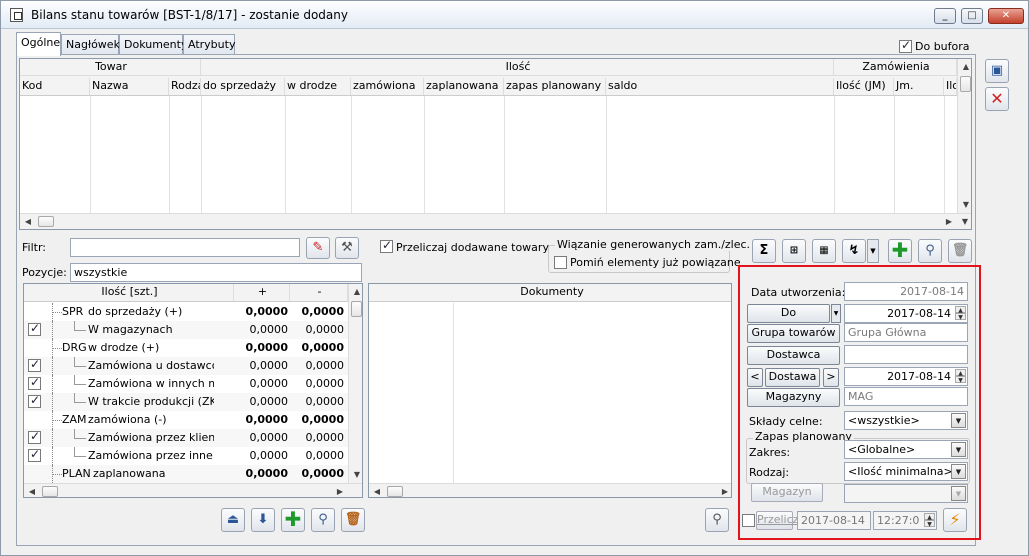  What do you see at coordinates (824, 251) in the screenshot?
I see `calendar-button: ▦` at bounding box center [824, 251].